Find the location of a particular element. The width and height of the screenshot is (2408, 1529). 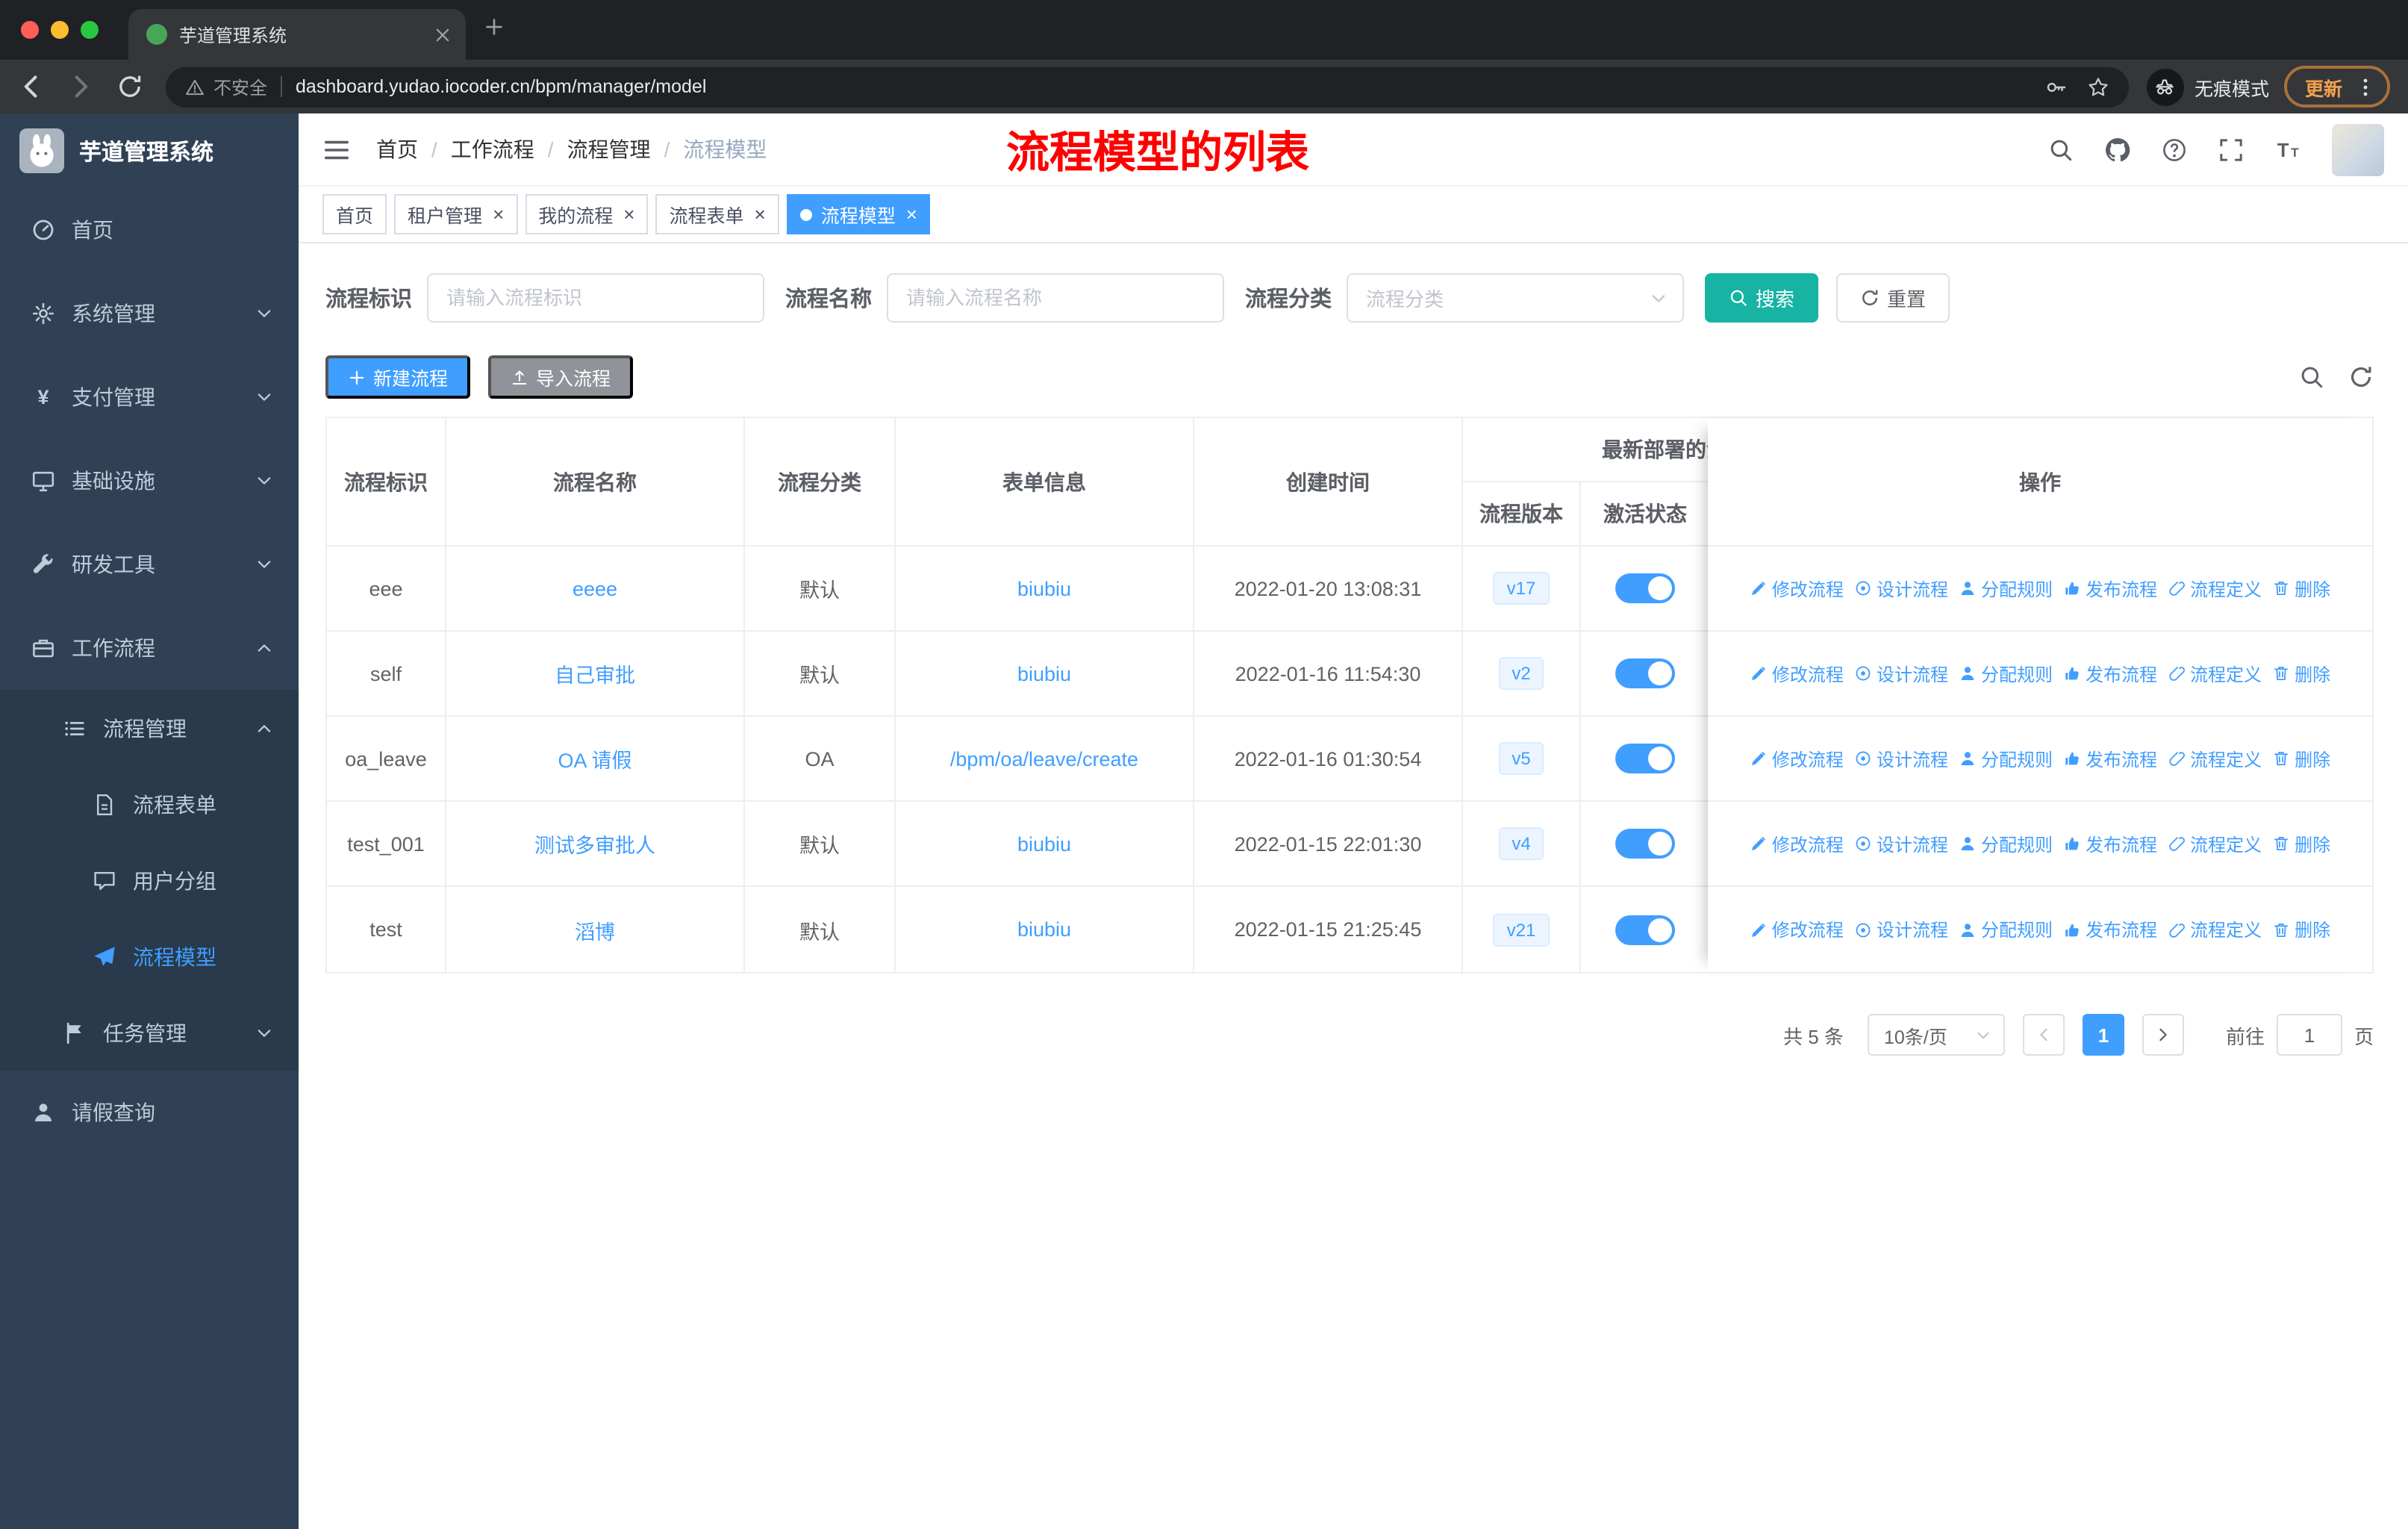

view-tab-home: 首页 is located at coordinates (354, 214).